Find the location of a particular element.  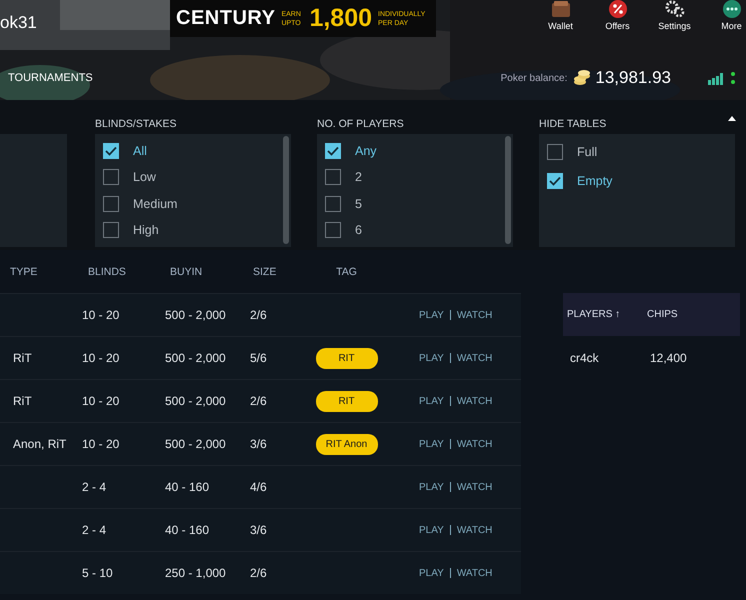

column-header: TAG is located at coordinates (346, 272).